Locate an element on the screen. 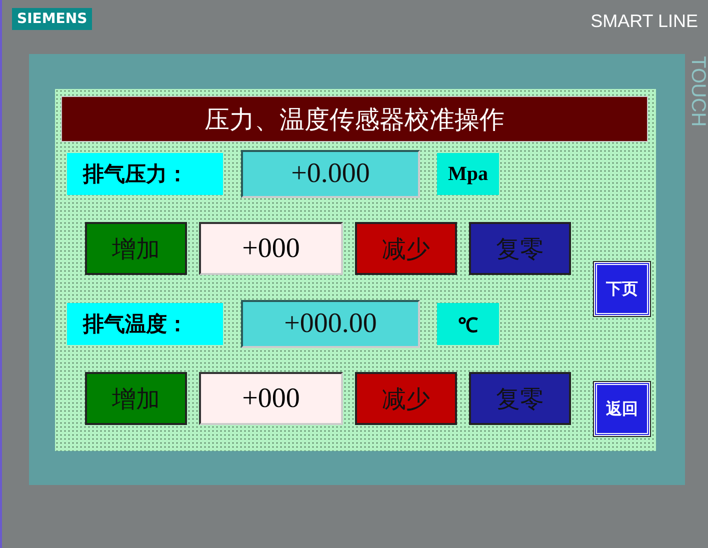  unit-label: Mpa is located at coordinates (468, 174).